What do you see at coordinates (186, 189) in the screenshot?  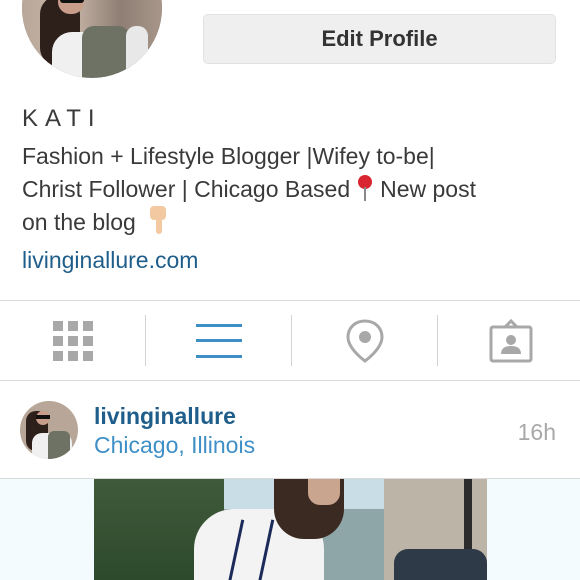 I see `bio-text: Christ Follower | Chicago Based` at bounding box center [186, 189].